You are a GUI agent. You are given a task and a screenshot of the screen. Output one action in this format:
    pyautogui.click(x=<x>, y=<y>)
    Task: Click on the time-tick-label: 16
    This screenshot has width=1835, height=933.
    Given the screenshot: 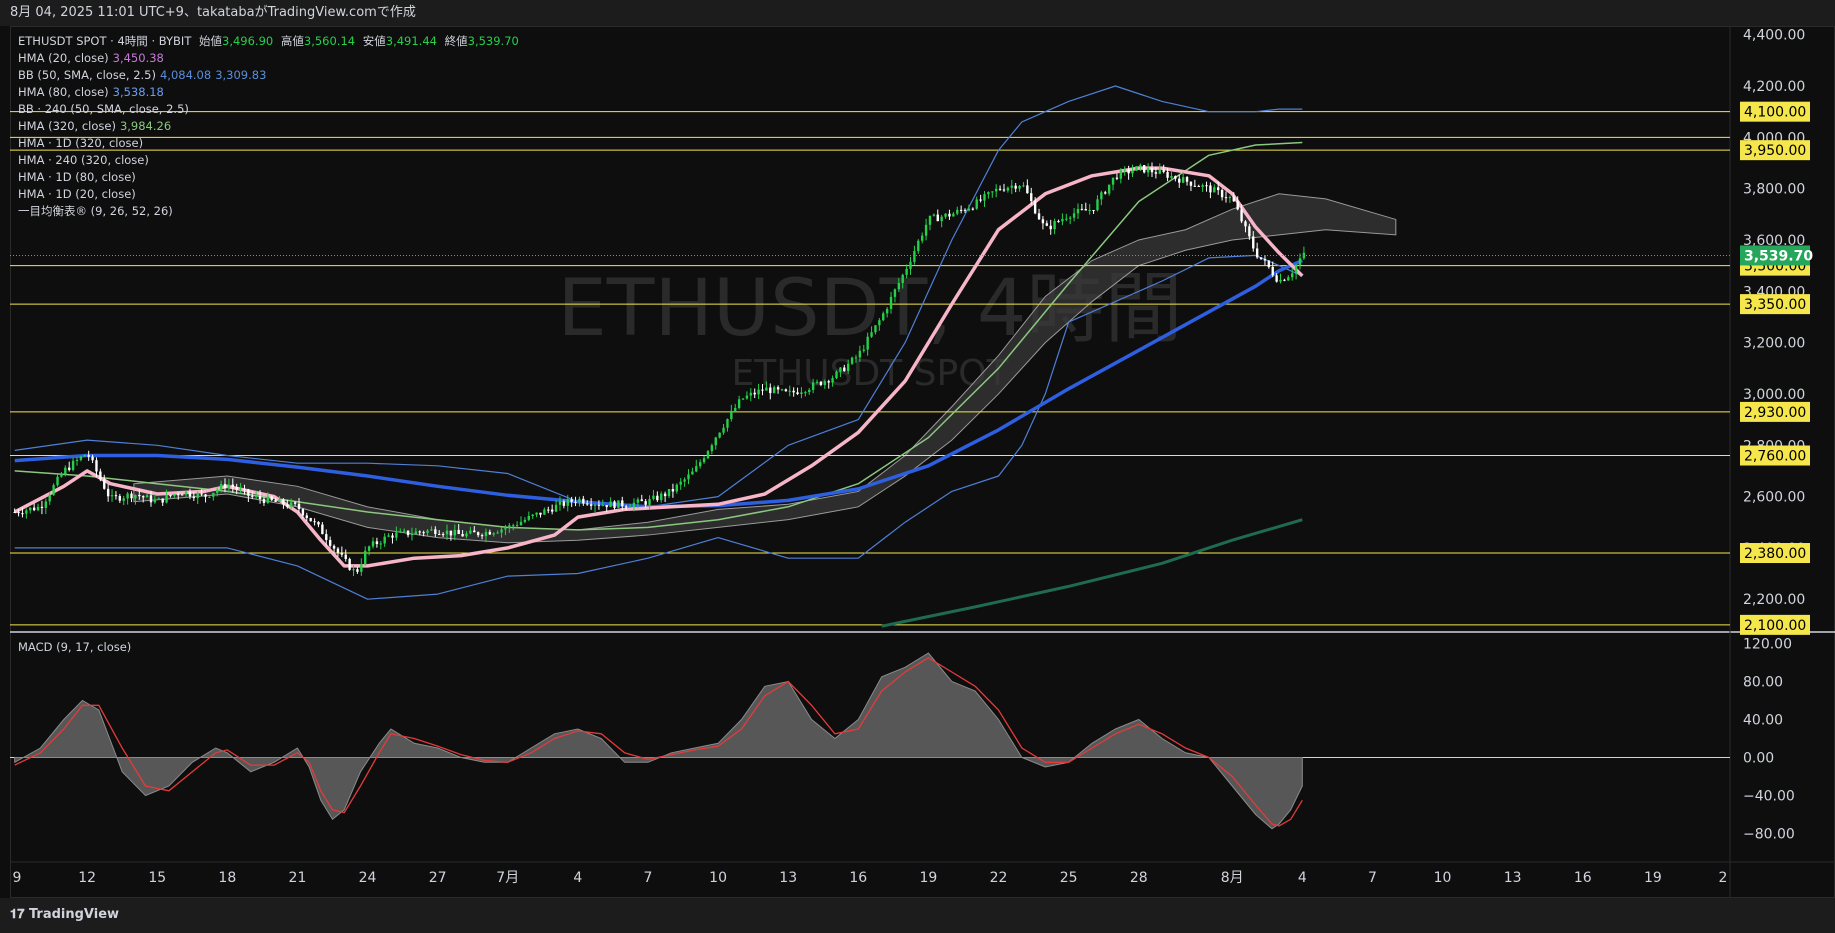 What is the action you would take?
    pyautogui.click(x=858, y=878)
    